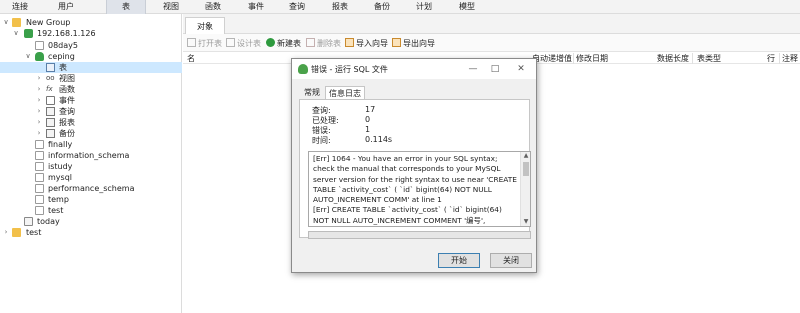 Image resolution: width=800 pixels, height=313 pixels. I want to click on toolbar-report-button: 报表, so click(340, 7).